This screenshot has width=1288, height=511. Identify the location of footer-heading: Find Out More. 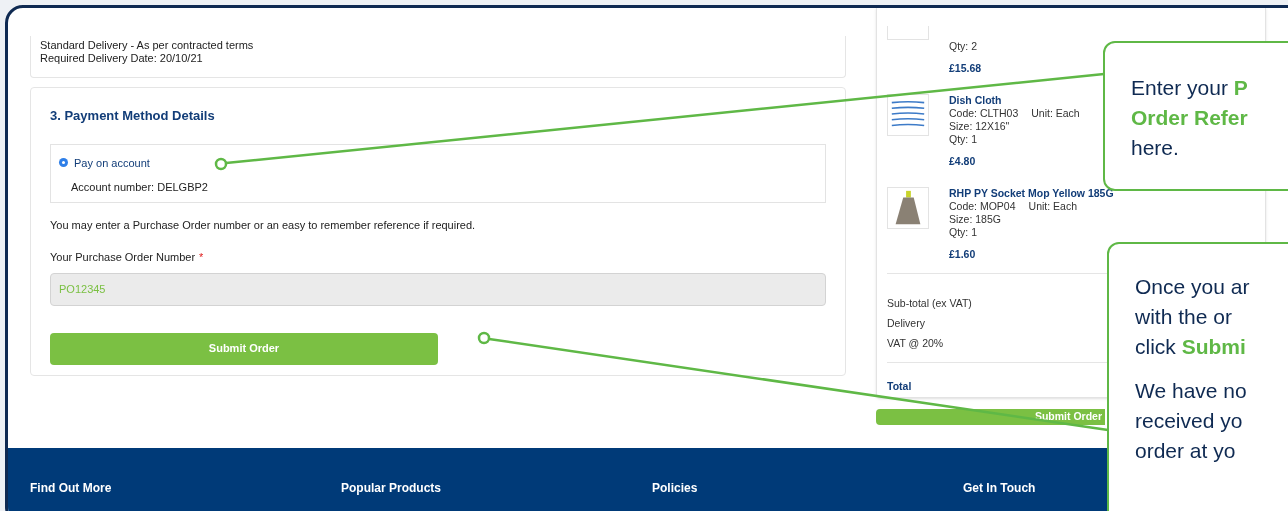
(71, 488).